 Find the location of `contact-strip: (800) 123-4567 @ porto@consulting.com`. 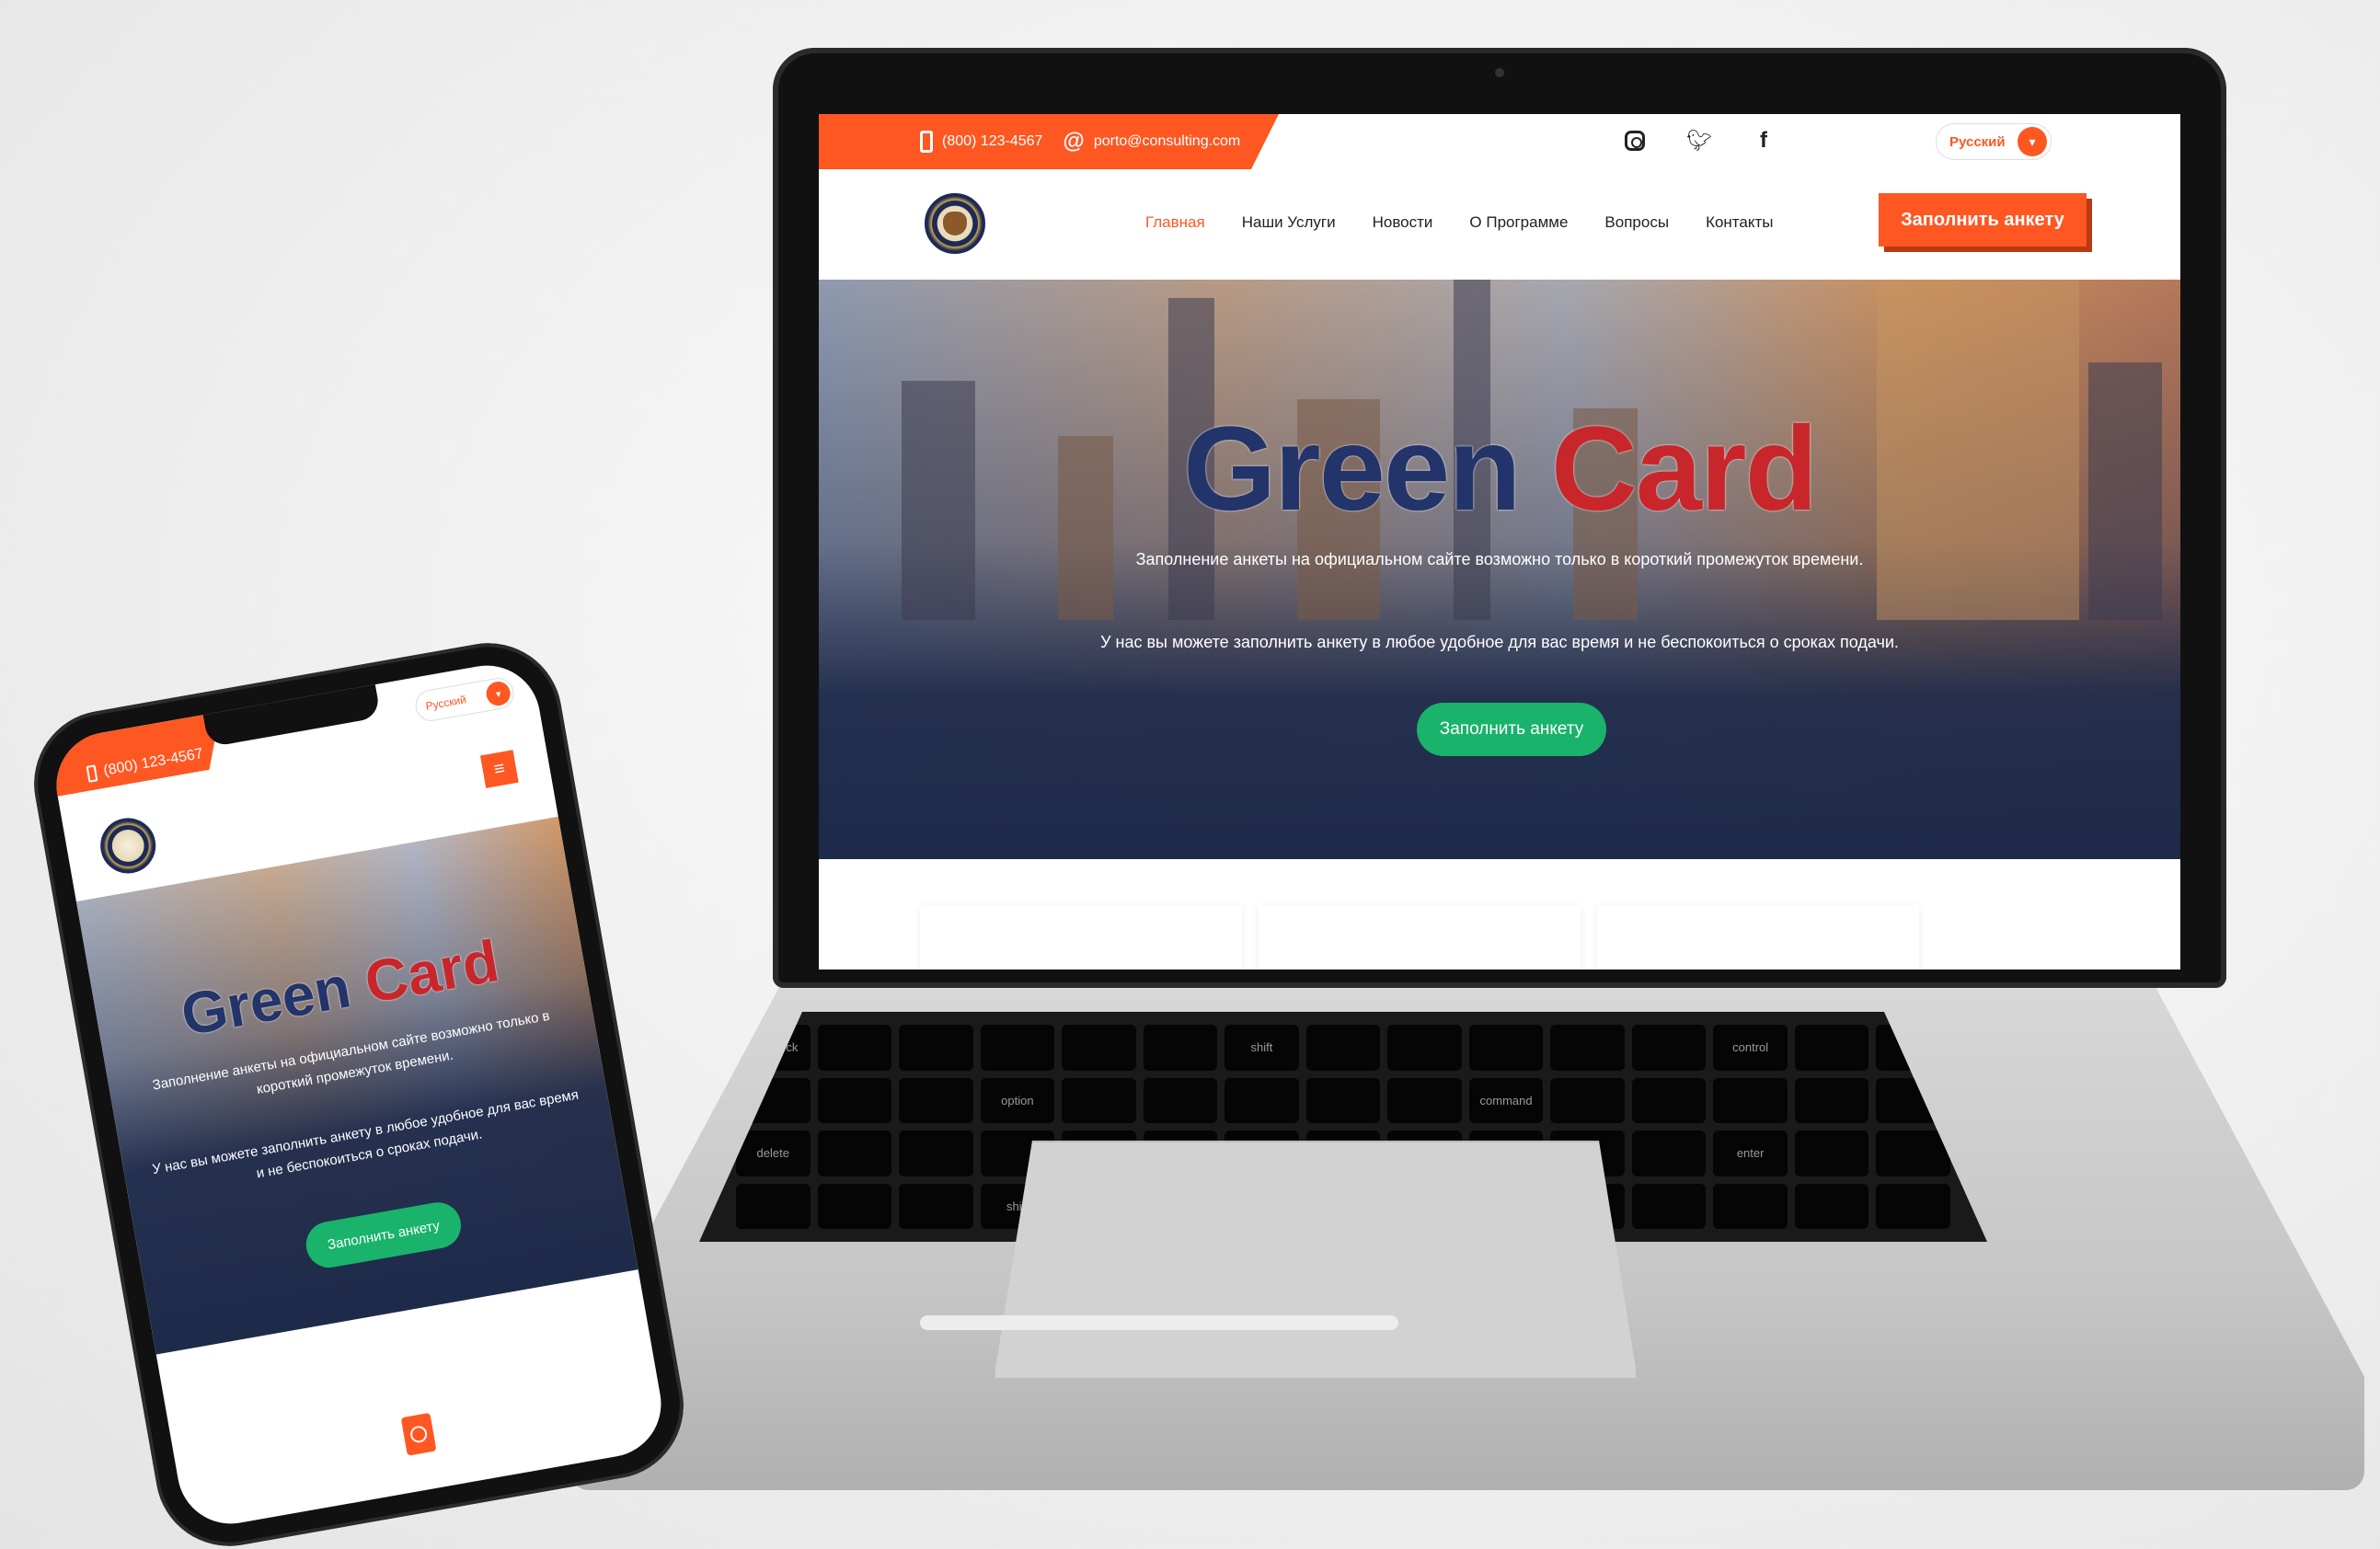

contact-strip: (800) 123-4567 @ porto@consulting.com is located at coordinates (1049, 142).